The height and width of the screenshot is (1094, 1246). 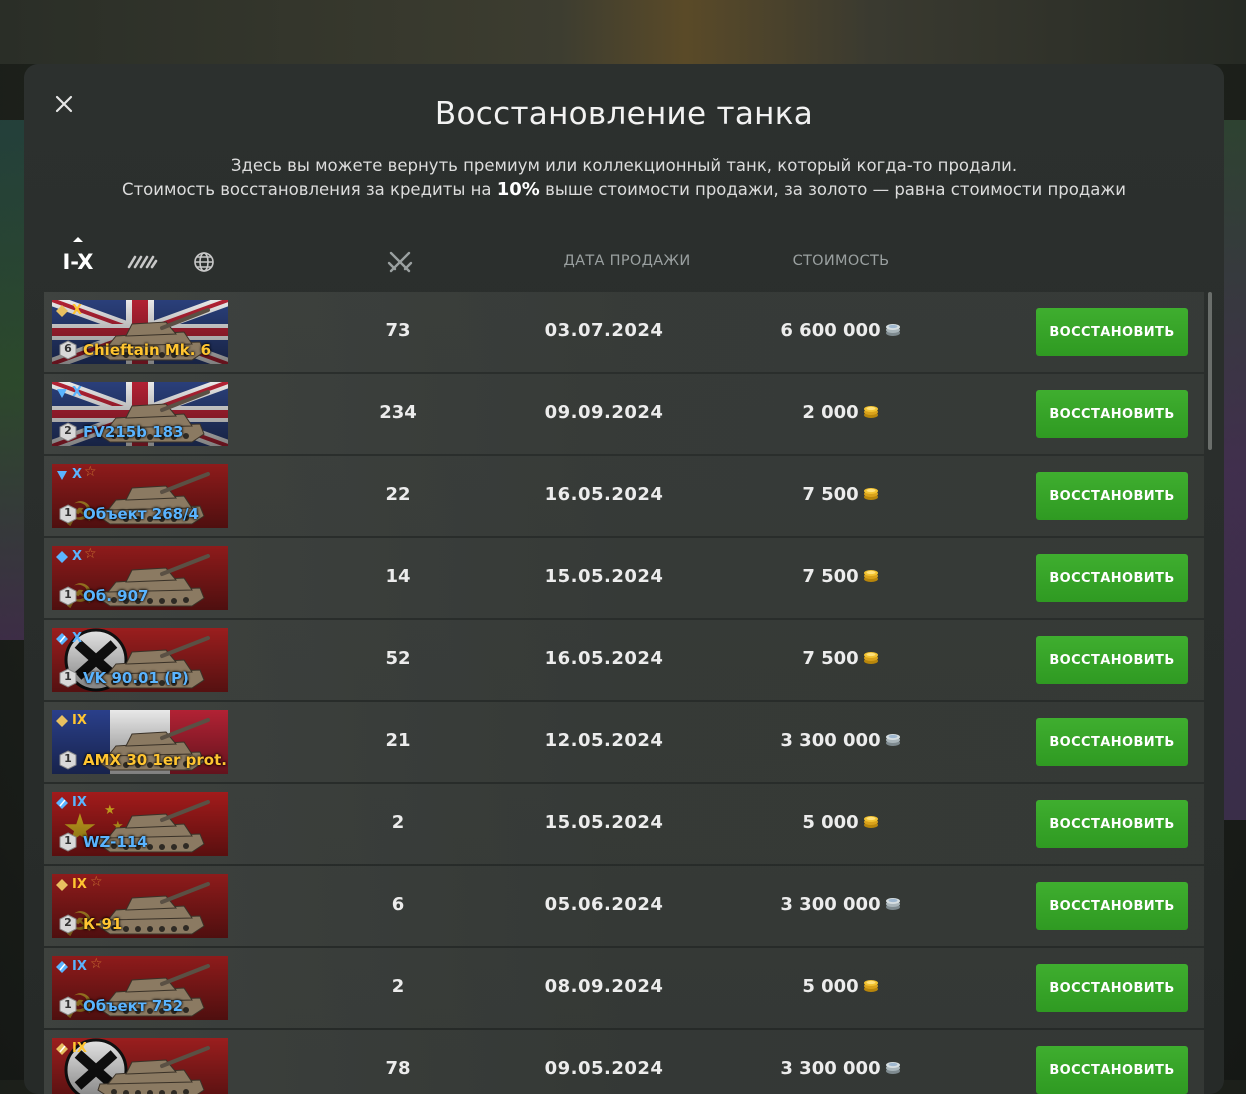 I want to click on cost-column: СТОИМОСТЬ, so click(x=841, y=261).